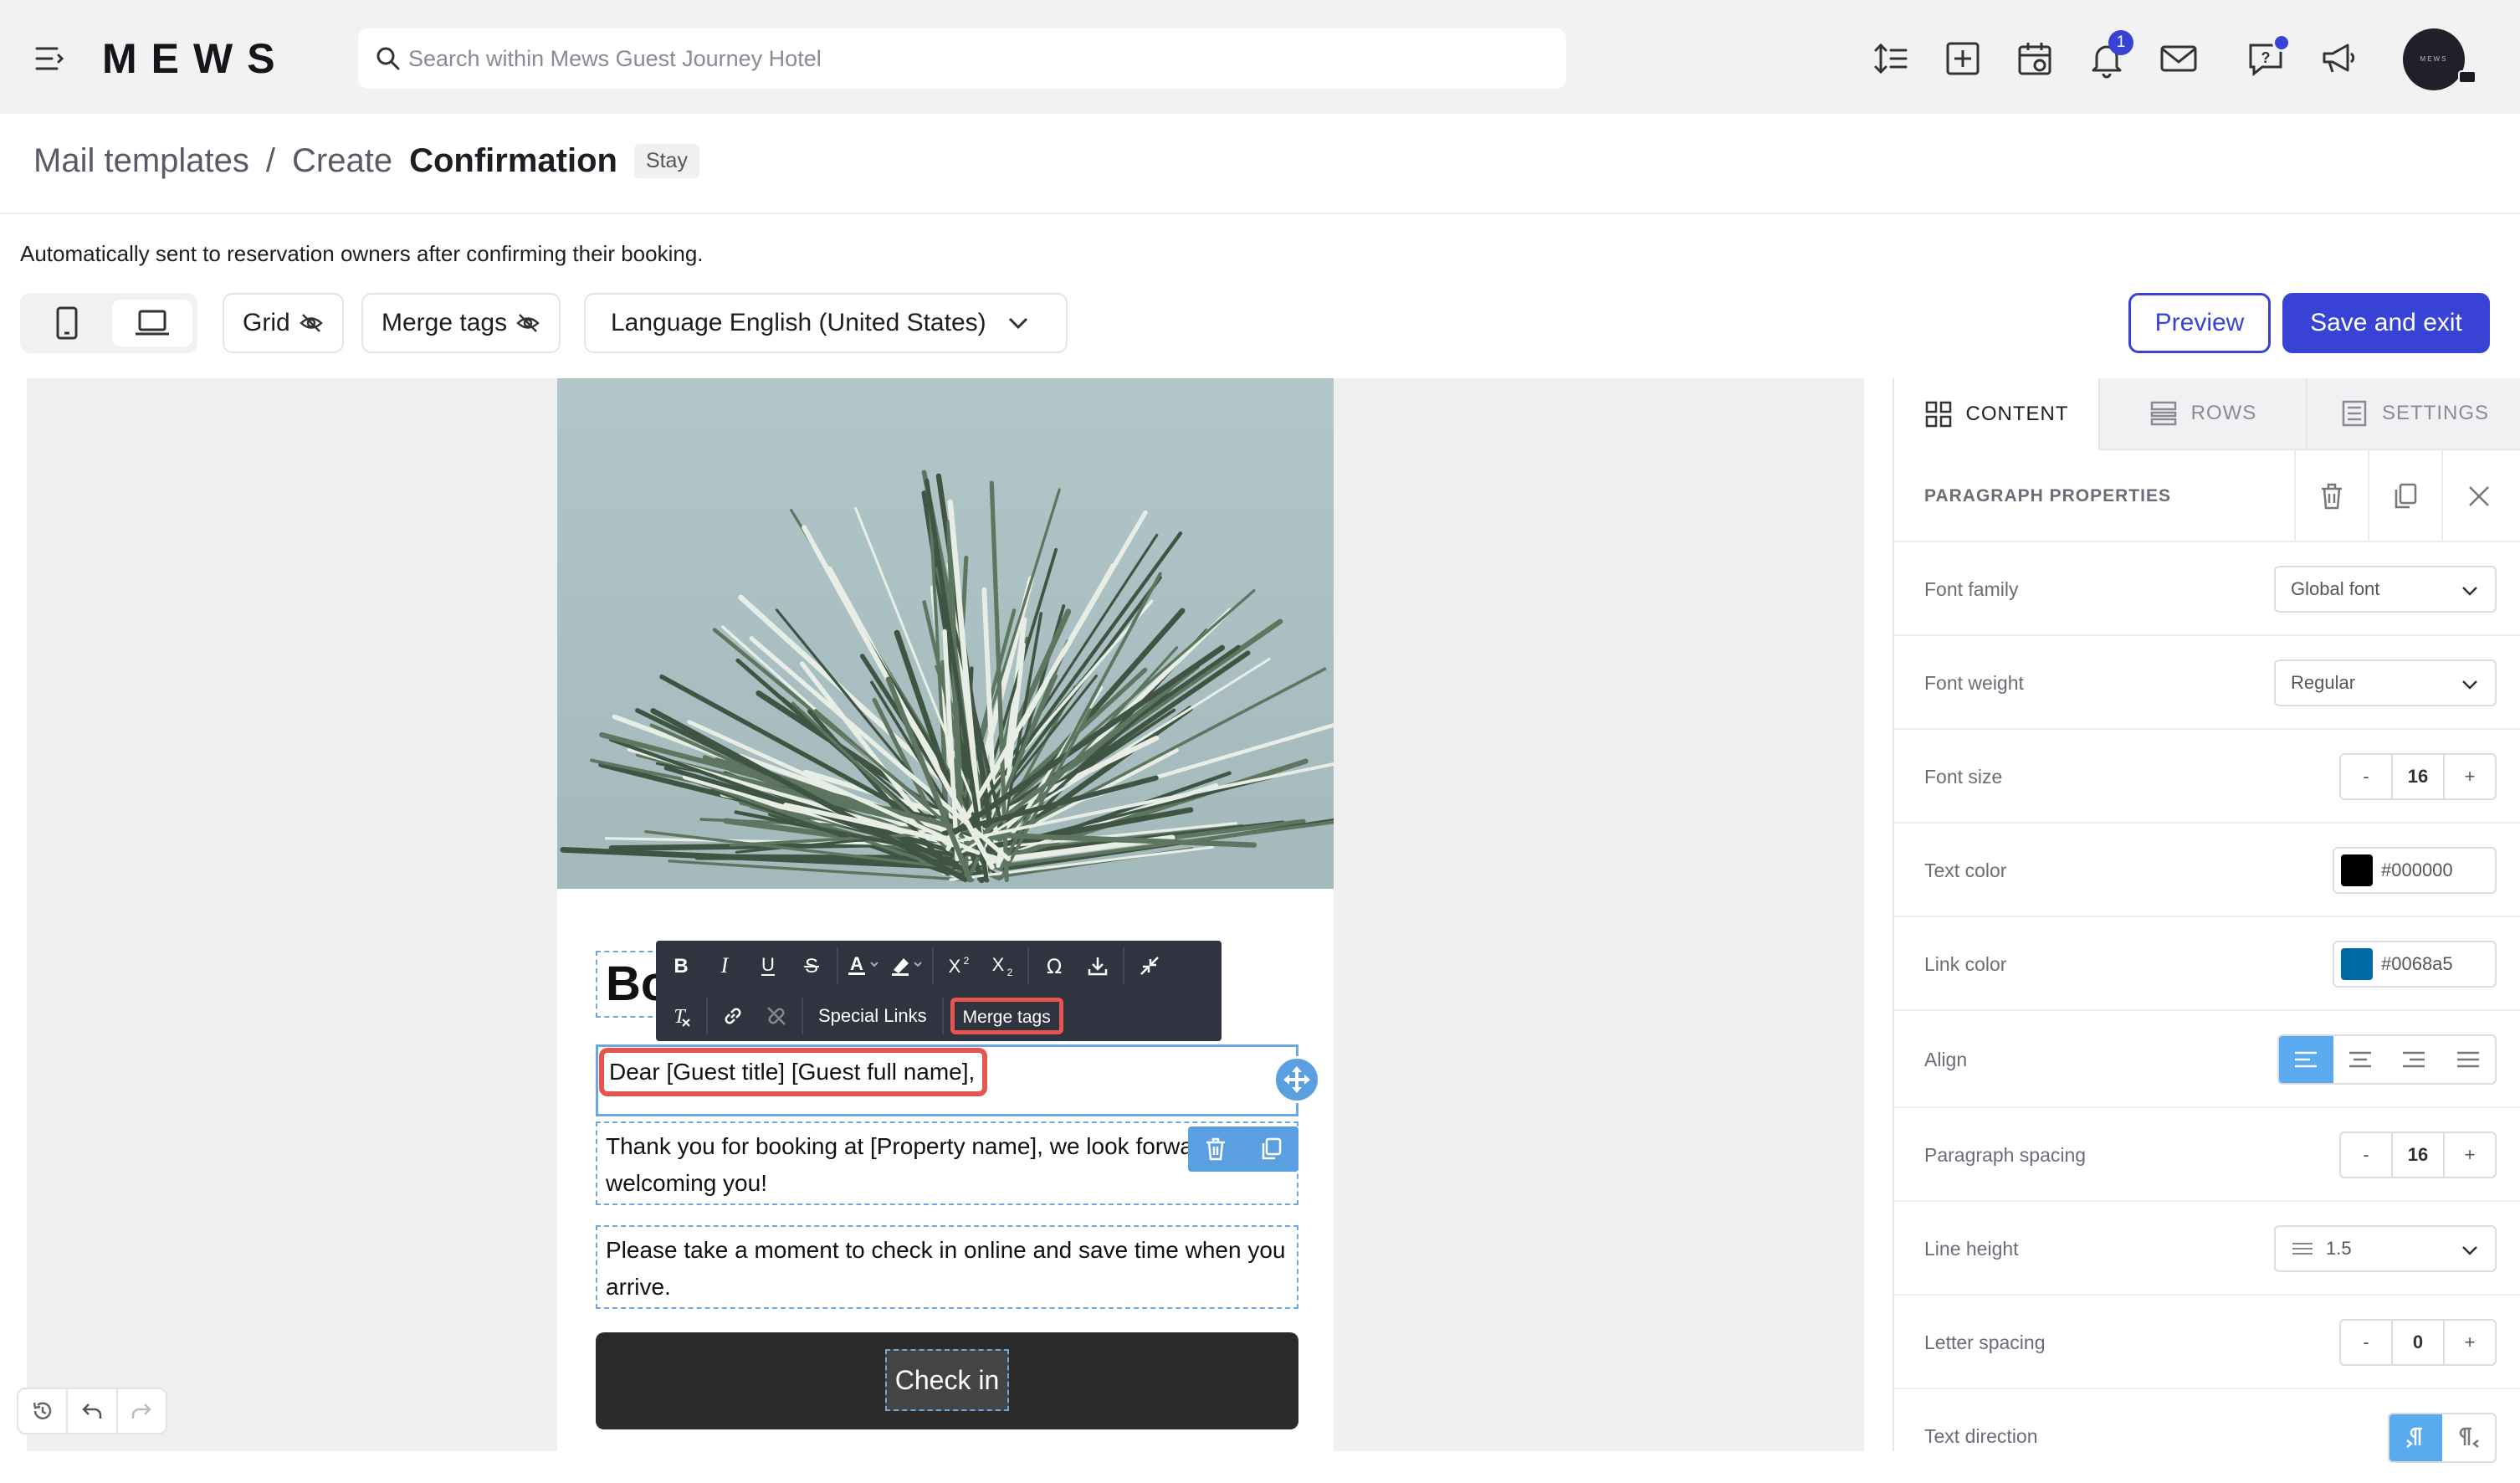 The image size is (2520, 1483). Describe the element at coordinates (1243, 1149) in the screenshot. I see `block-actions` at that location.